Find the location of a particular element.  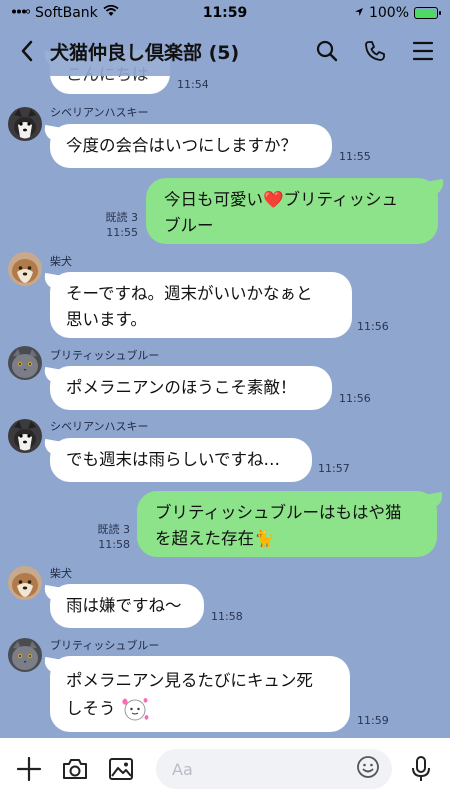

message-bubble: 雨は嫌ですね〜 is located at coordinates (127, 606).